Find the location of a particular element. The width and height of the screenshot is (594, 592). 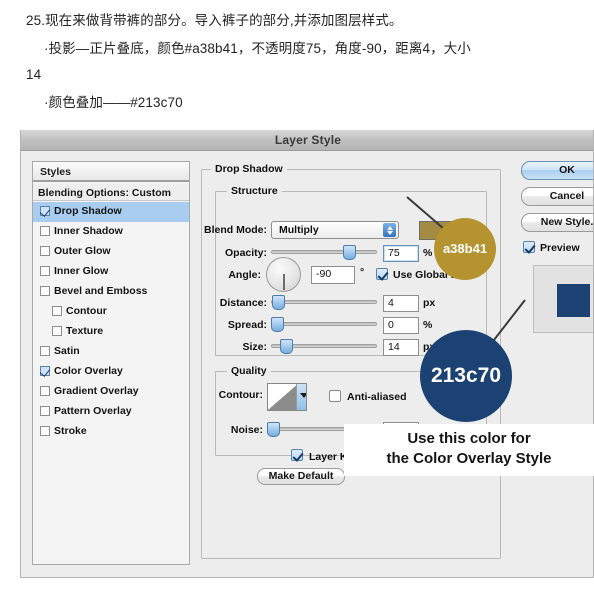

sidebar-item-label: Gradient Overlay is located at coordinates (96, 391).